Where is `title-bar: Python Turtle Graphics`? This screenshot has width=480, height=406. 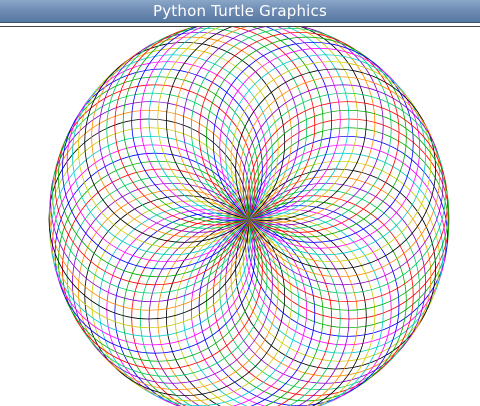
title-bar: Python Turtle Graphics is located at coordinates (240, 11).